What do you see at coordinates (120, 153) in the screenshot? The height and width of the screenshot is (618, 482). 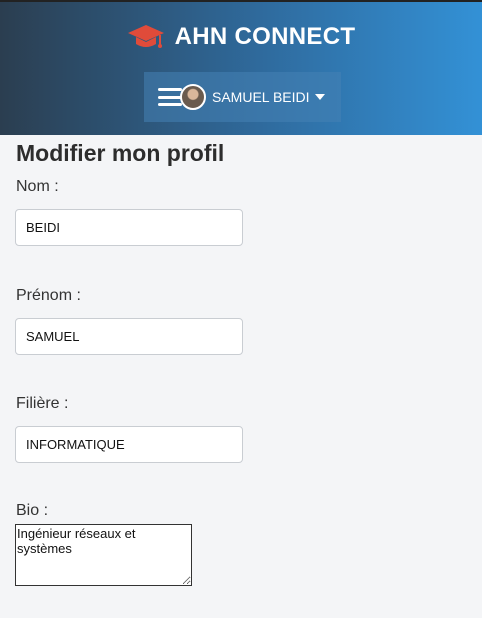 I see `page-title: Modifier mon profil` at bounding box center [120, 153].